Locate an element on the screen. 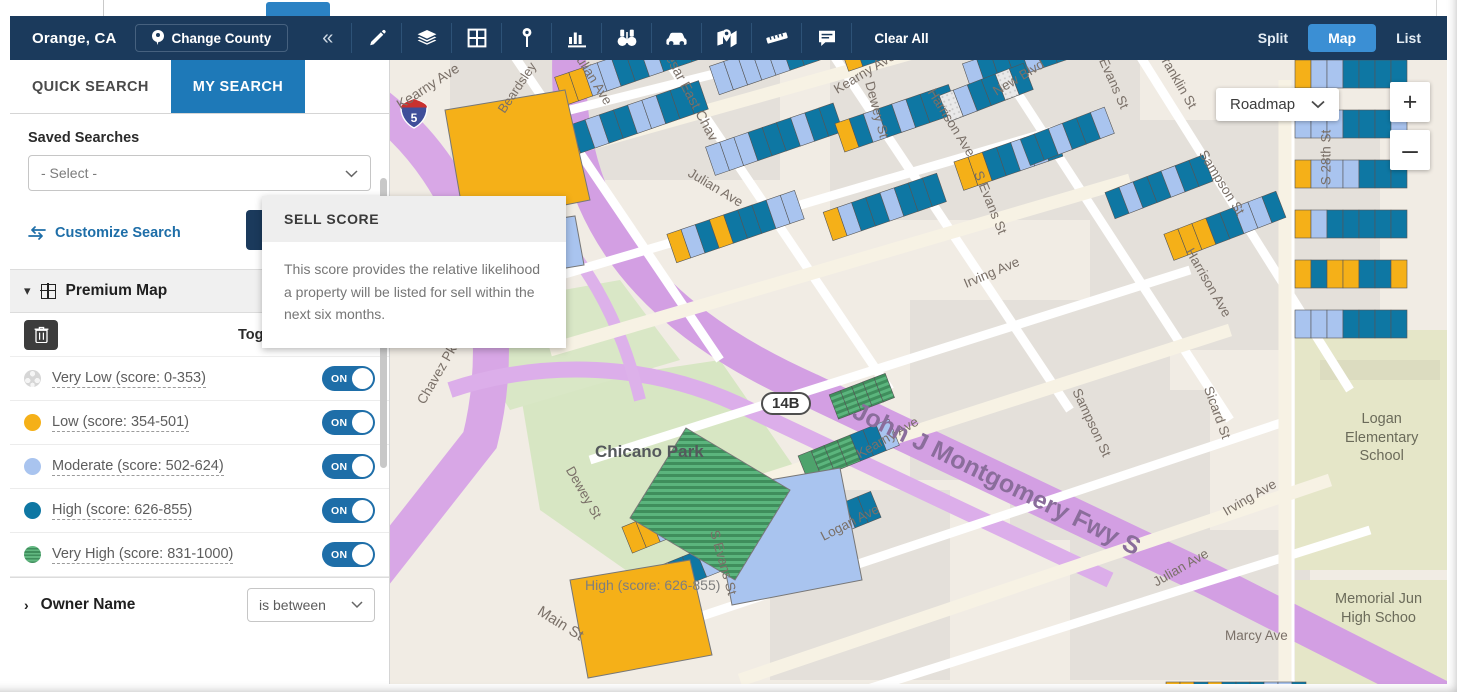  legend-label-very-high: Very High (score: 831-1000) is located at coordinates (143, 555).